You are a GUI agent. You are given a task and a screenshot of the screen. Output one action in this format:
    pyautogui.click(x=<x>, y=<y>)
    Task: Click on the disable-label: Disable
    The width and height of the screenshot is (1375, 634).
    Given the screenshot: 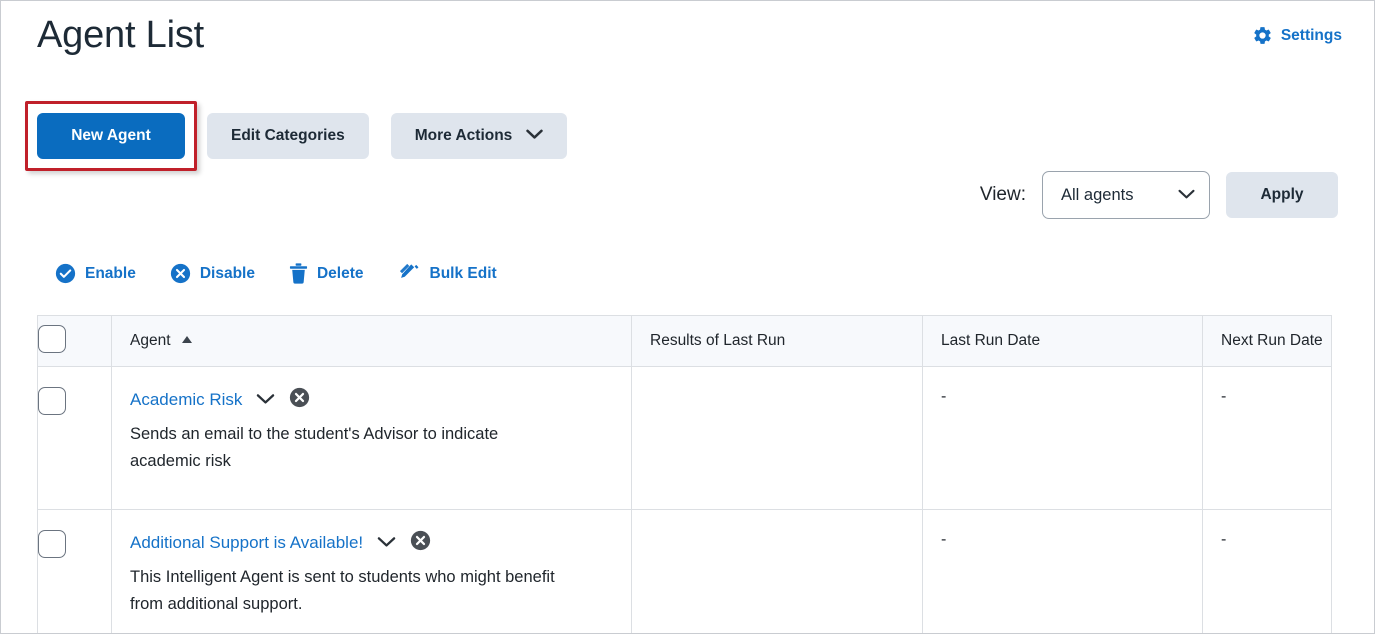 What is the action you would take?
    pyautogui.click(x=227, y=273)
    